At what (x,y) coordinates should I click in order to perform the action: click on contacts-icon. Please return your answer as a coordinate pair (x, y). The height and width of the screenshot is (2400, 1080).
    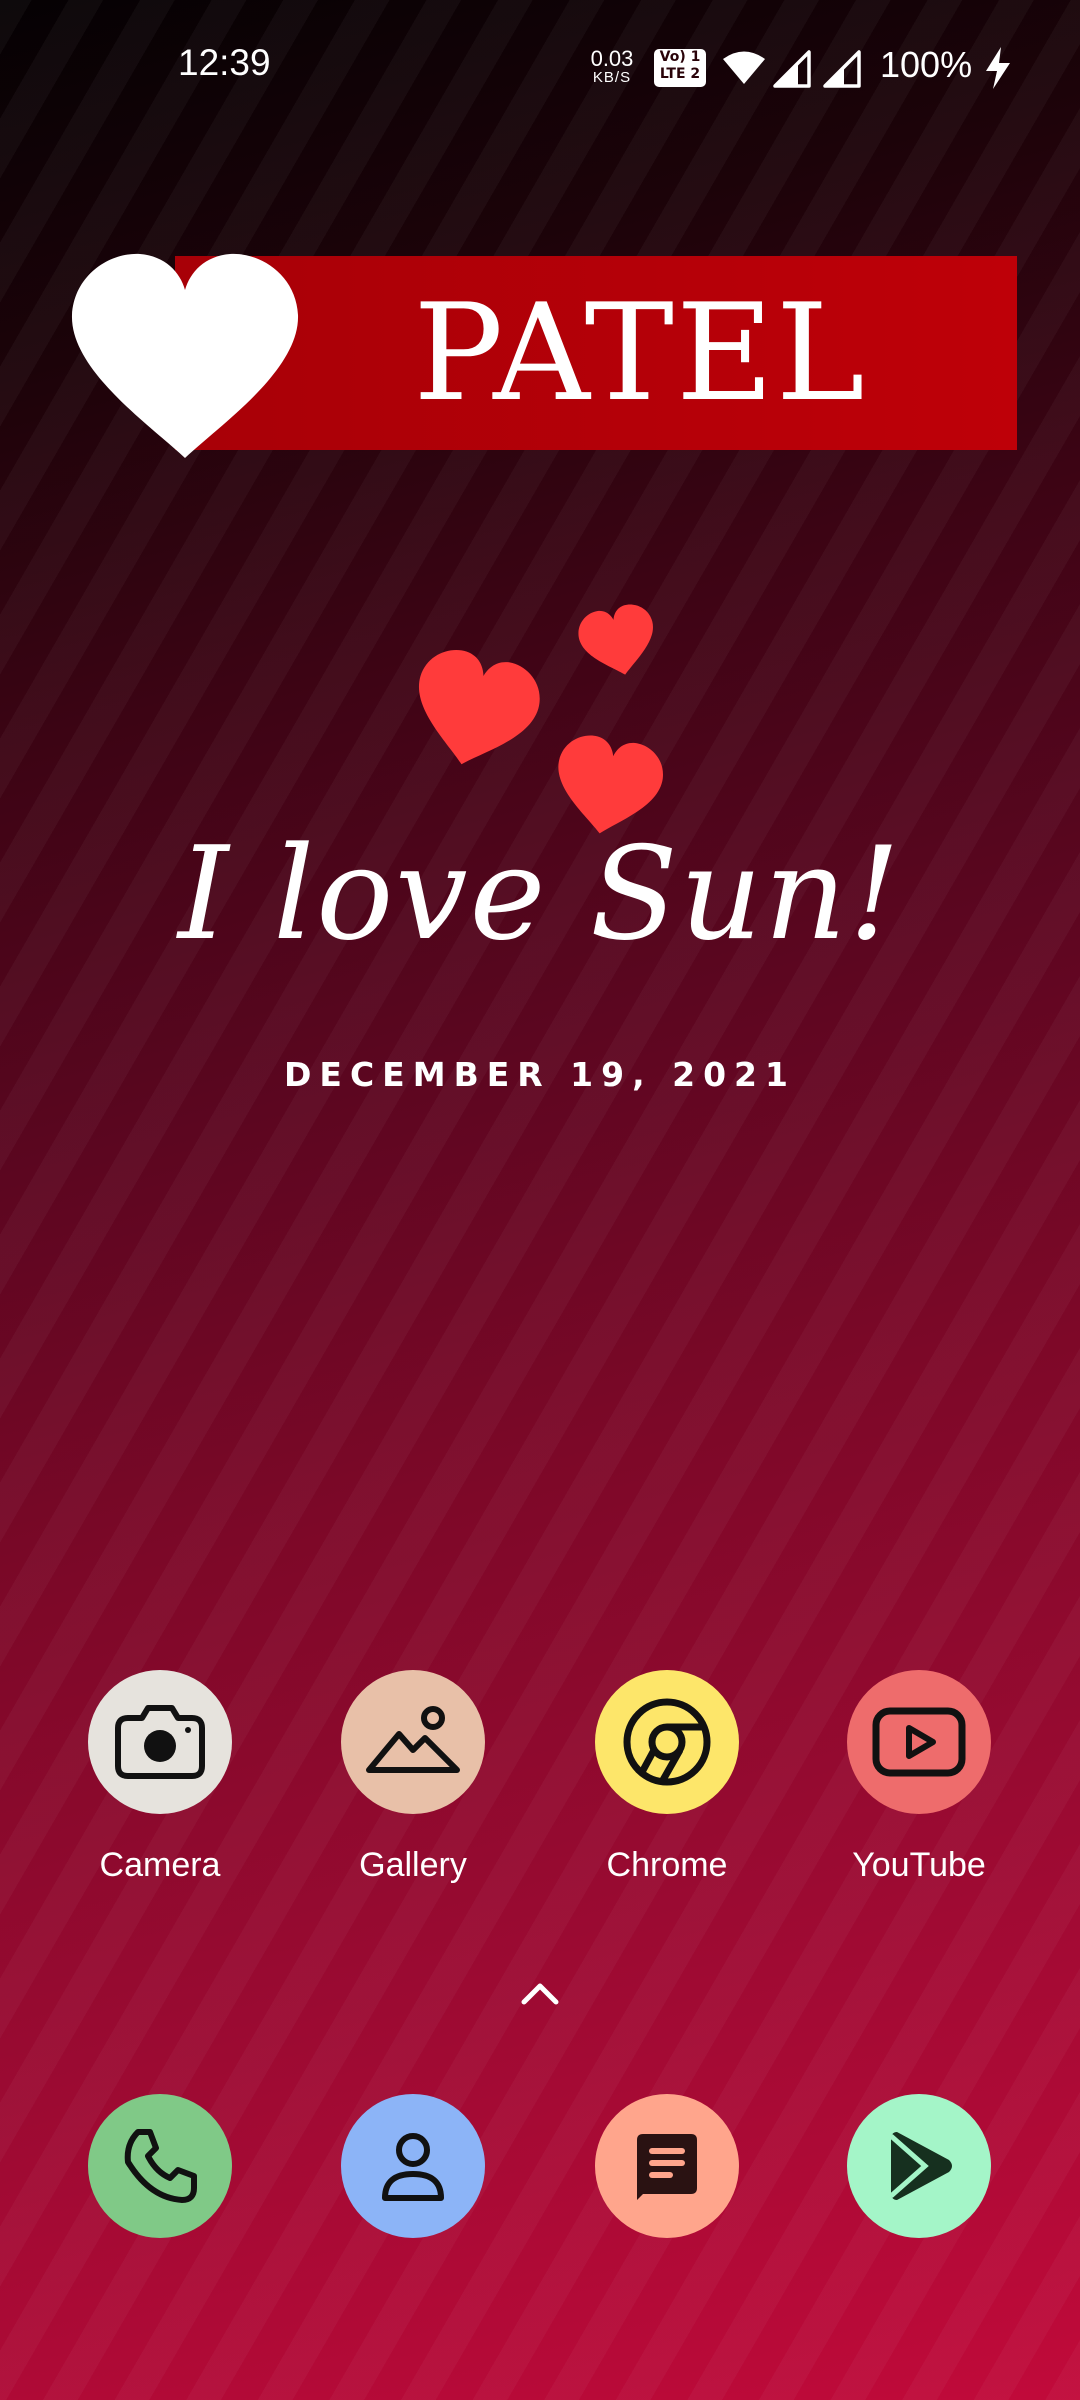
    Looking at the image, I should click on (413, 2167).